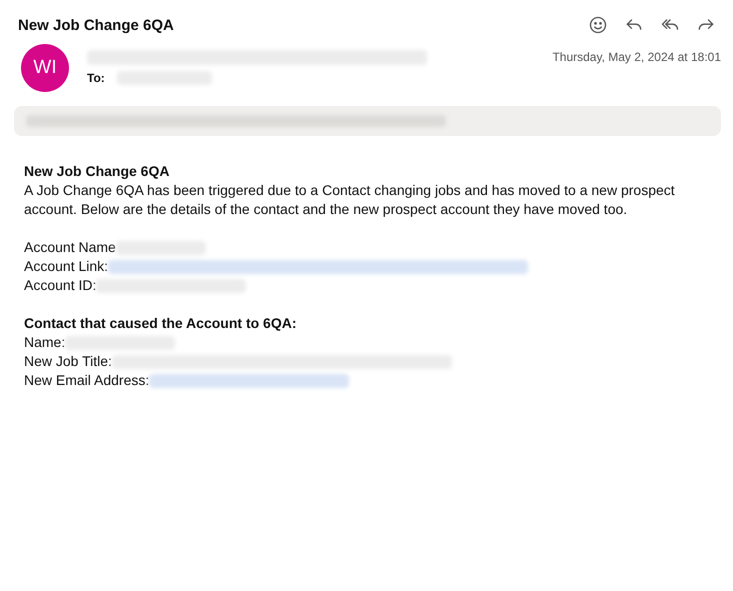  I want to click on emoji-icon, so click(598, 25).